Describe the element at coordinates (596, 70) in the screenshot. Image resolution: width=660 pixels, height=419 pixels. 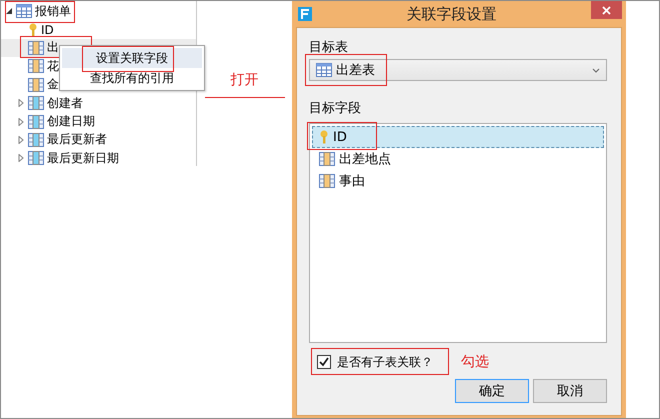
I see `chevron-down-icon` at that location.